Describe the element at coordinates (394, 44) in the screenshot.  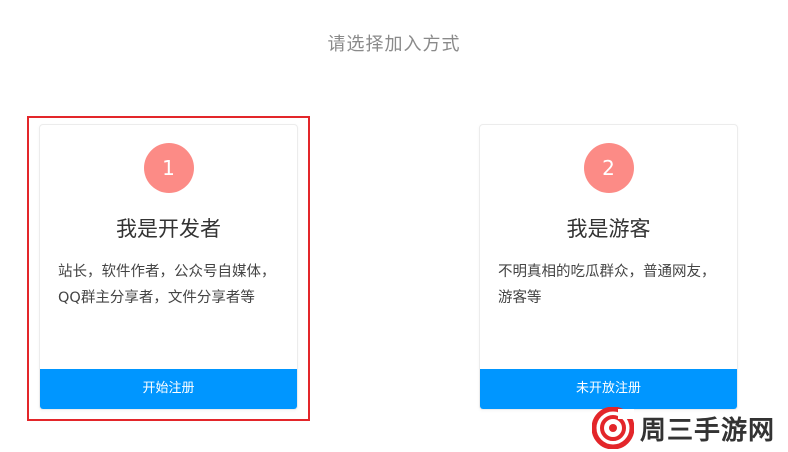
I see `page-title: 请选择加入方式` at that location.